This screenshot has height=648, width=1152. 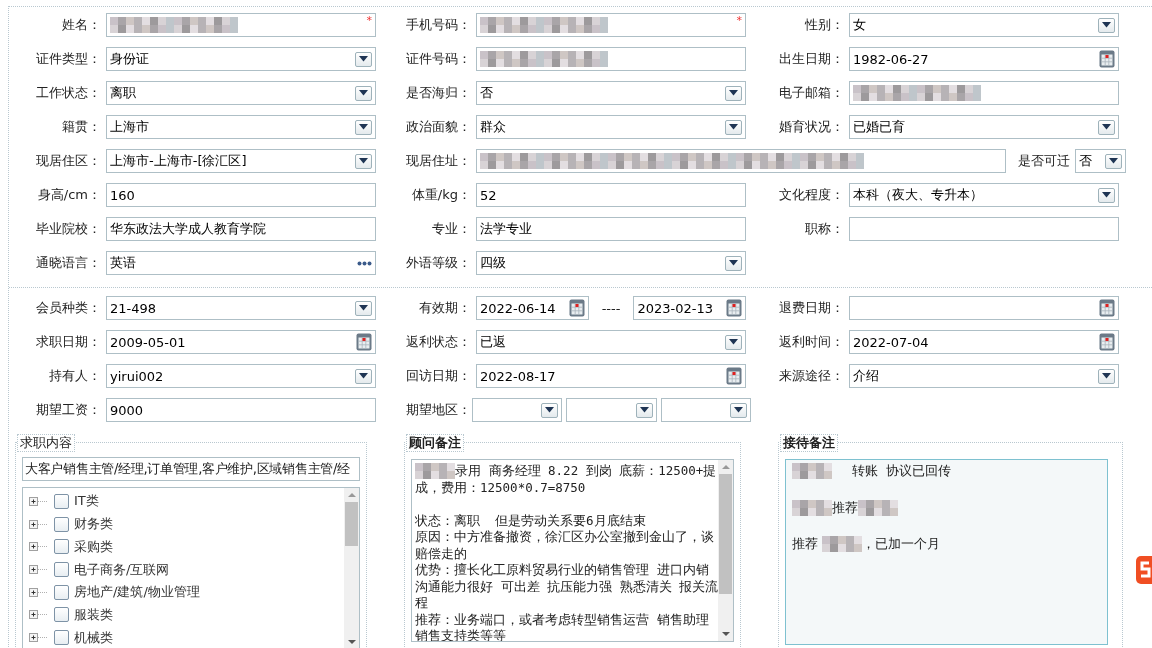 What do you see at coordinates (241, 93) in the screenshot?
I see `dropdown-field: 离职` at bounding box center [241, 93].